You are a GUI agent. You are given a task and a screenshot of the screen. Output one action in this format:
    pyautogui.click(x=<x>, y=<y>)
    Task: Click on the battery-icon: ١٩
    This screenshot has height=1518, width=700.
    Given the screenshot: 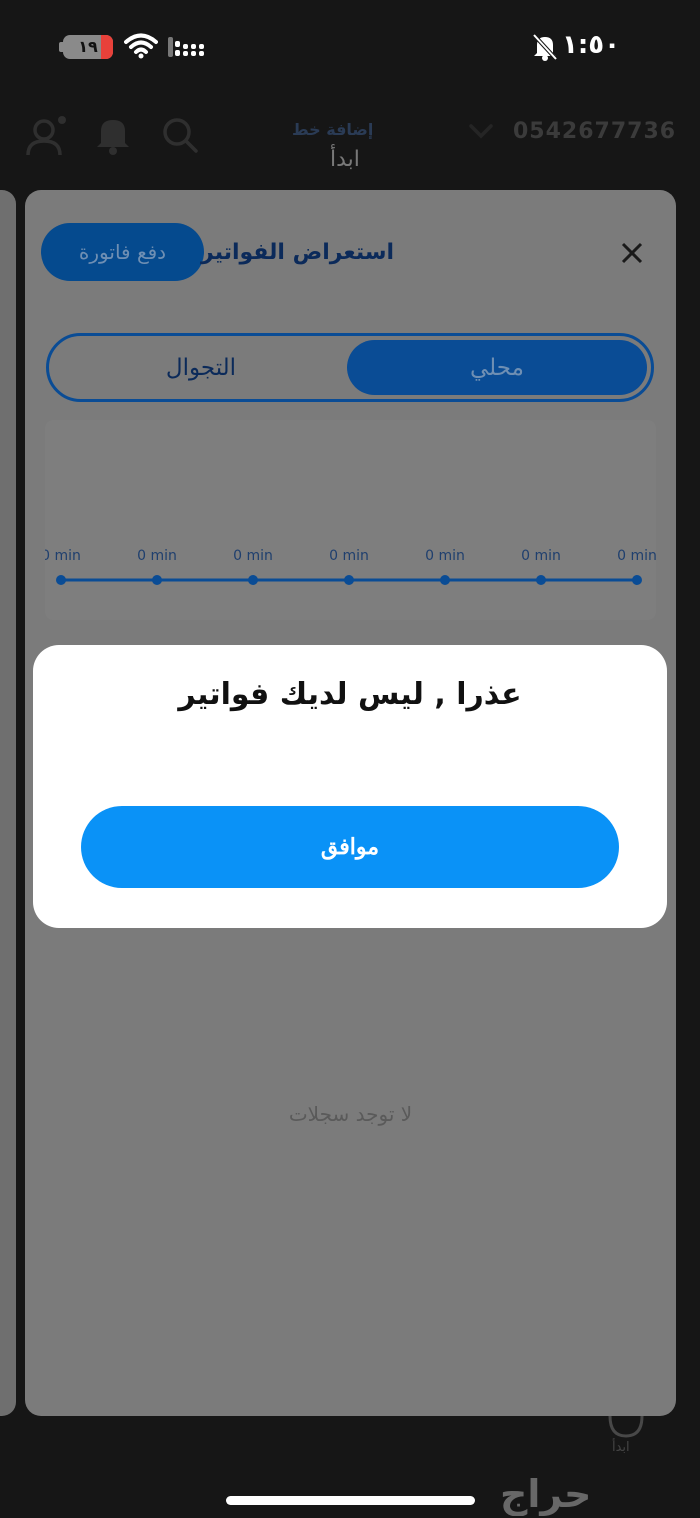 What is the action you would take?
    pyautogui.click(x=88, y=47)
    